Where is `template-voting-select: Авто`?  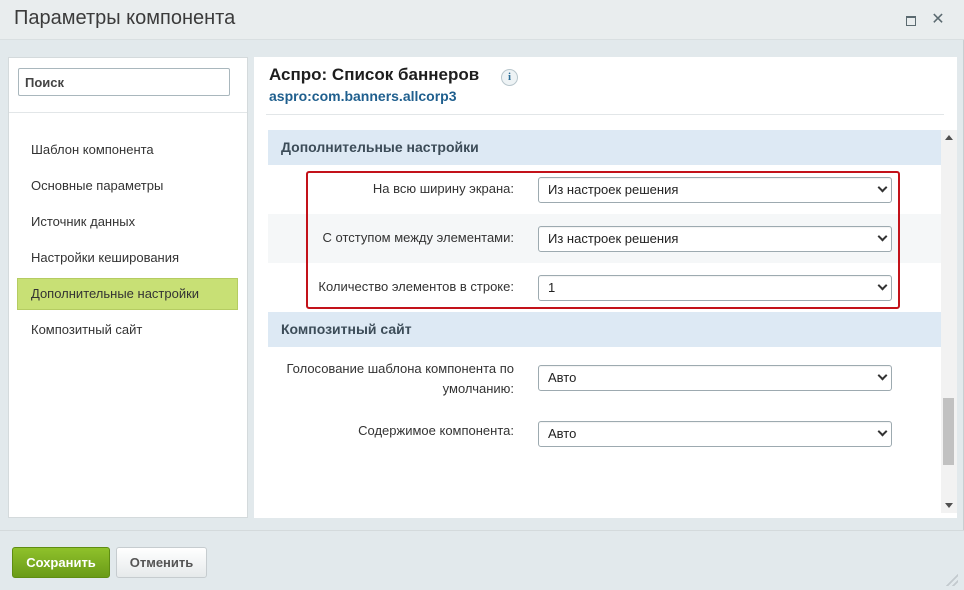 template-voting-select: Авто is located at coordinates (715, 378).